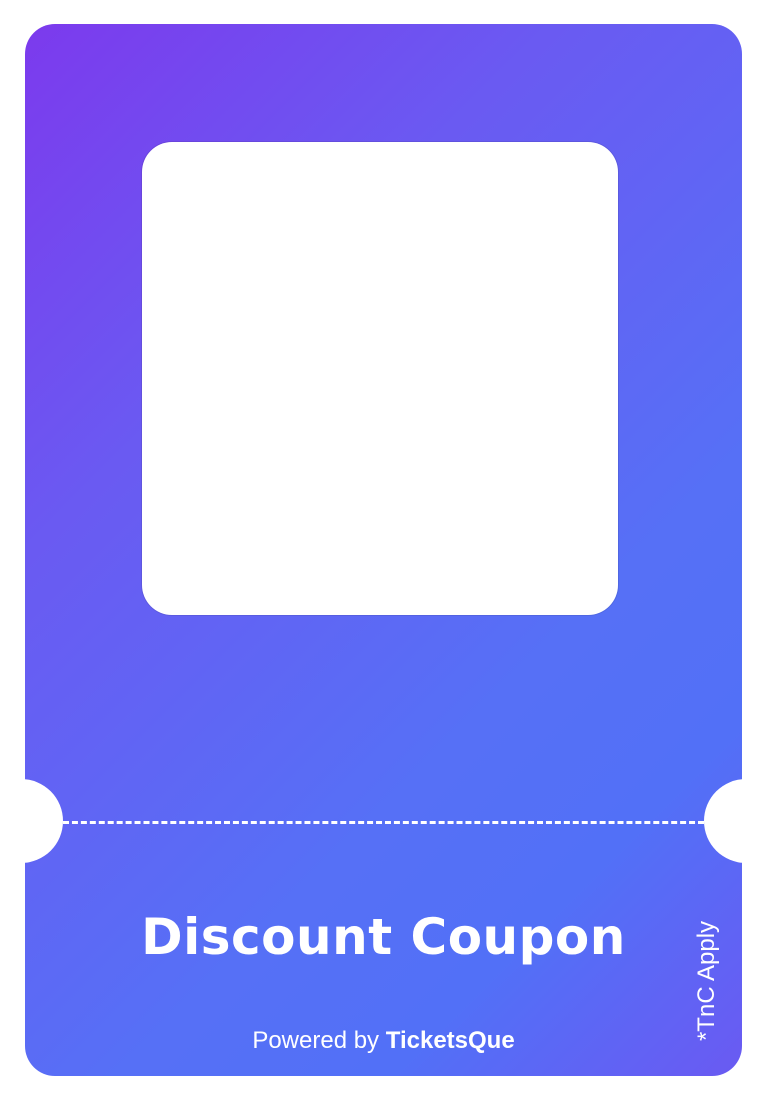 The width and height of the screenshot is (766, 1100). I want to click on ticket-notch-right, so click(723, 821).